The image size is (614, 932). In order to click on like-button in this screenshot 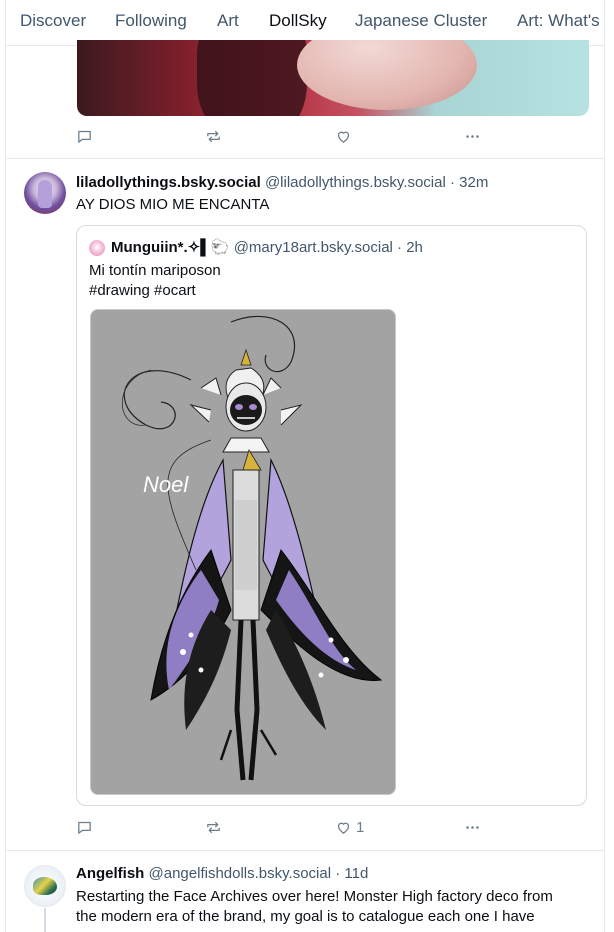, I will do `click(345, 136)`.